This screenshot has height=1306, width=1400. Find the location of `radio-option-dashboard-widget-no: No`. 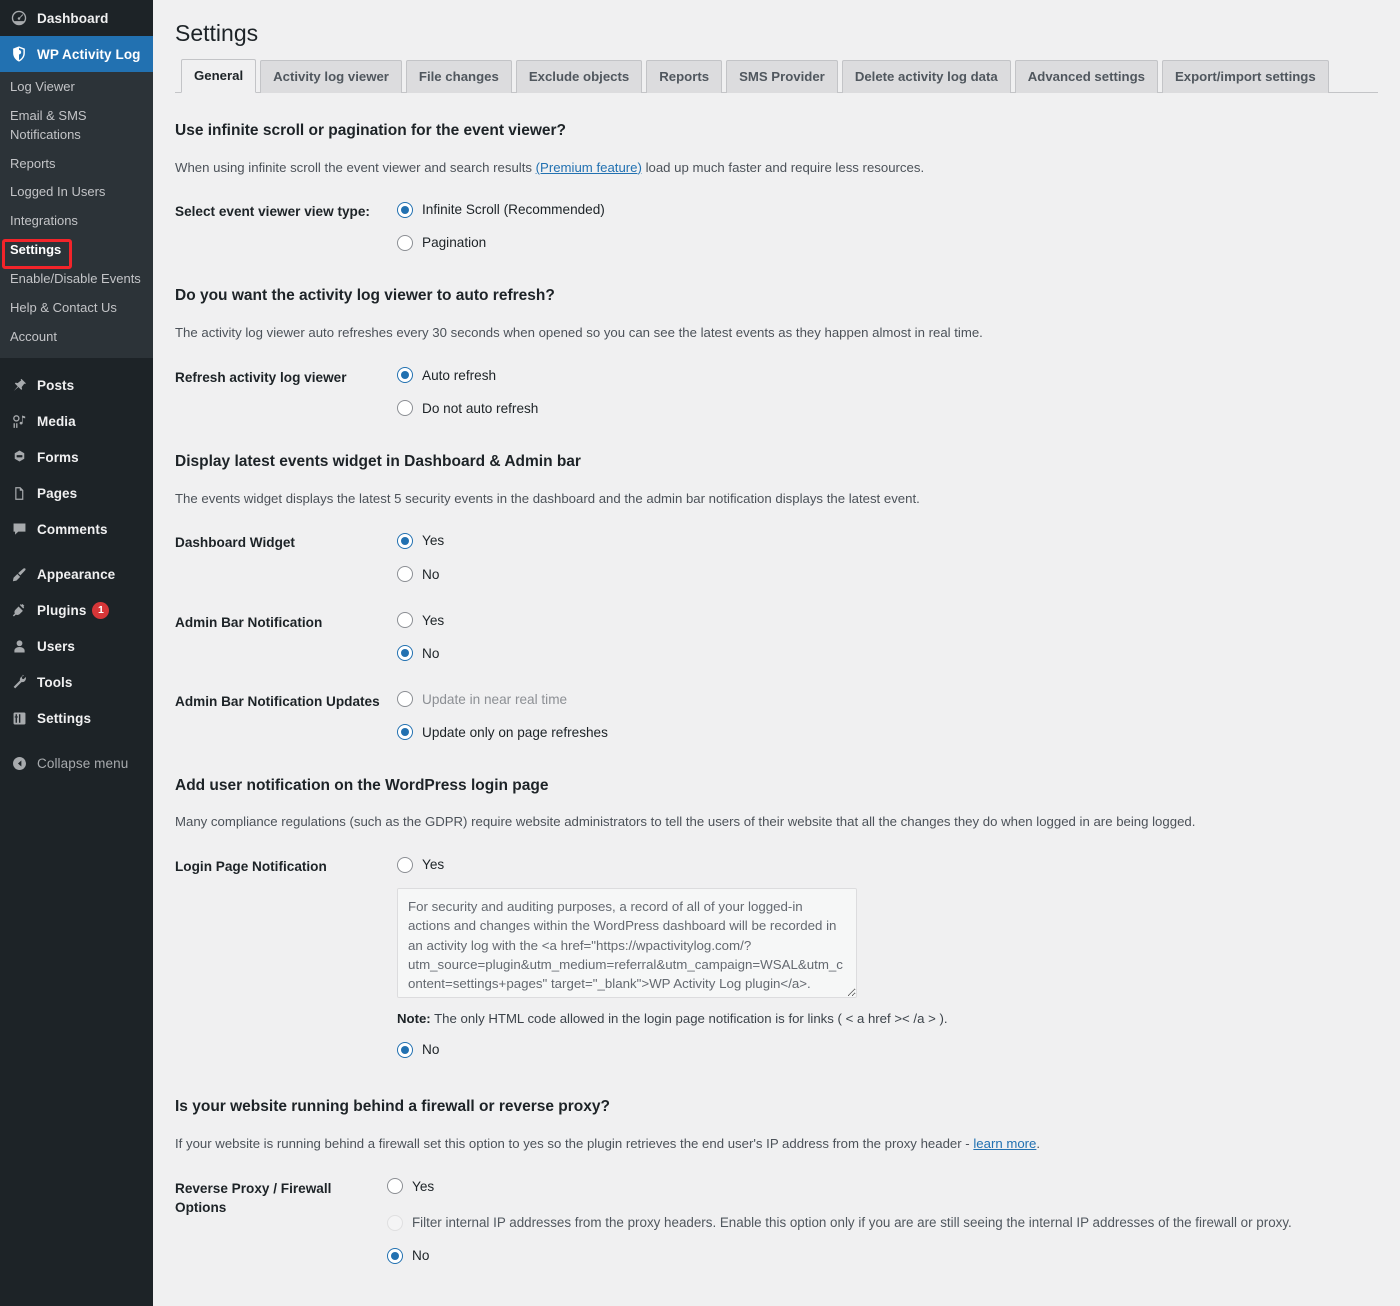

radio-option-dashboard-widget-no: No is located at coordinates (882, 574).